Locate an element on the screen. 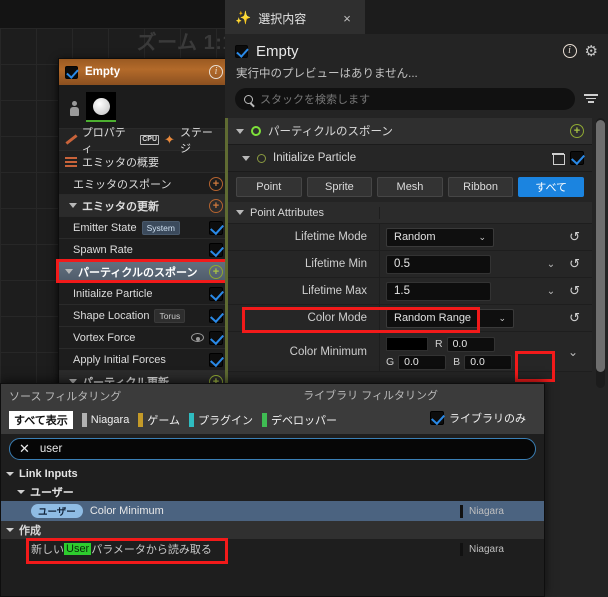  library-only-toggle: ライブラリのみ is located at coordinates (478, 418).